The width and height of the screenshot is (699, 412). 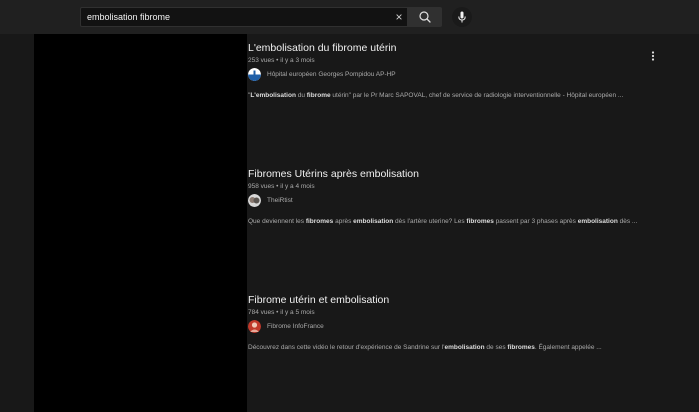 What do you see at coordinates (301, 95) in the screenshot?
I see `desc-text: du` at bounding box center [301, 95].